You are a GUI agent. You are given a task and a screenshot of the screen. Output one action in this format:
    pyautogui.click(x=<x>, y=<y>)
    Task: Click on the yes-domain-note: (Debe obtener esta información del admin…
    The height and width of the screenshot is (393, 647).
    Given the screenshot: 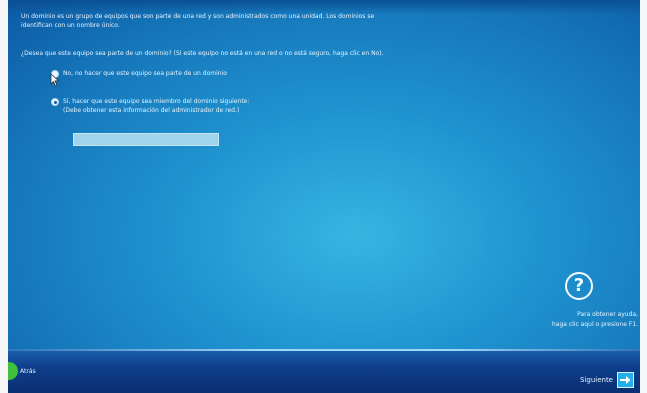 What is the action you would take?
    pyautogui.click(x=151, y=110)
    